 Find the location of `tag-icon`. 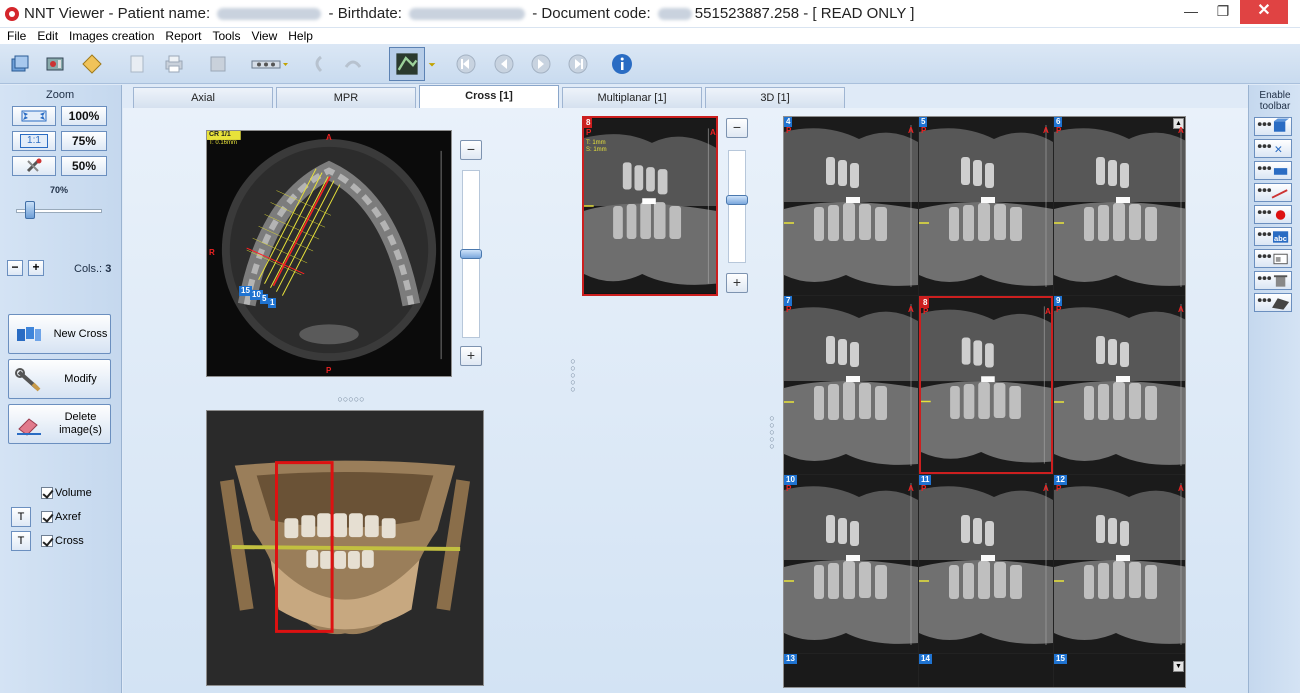

tag-icon is located at coordinates (92, 64).